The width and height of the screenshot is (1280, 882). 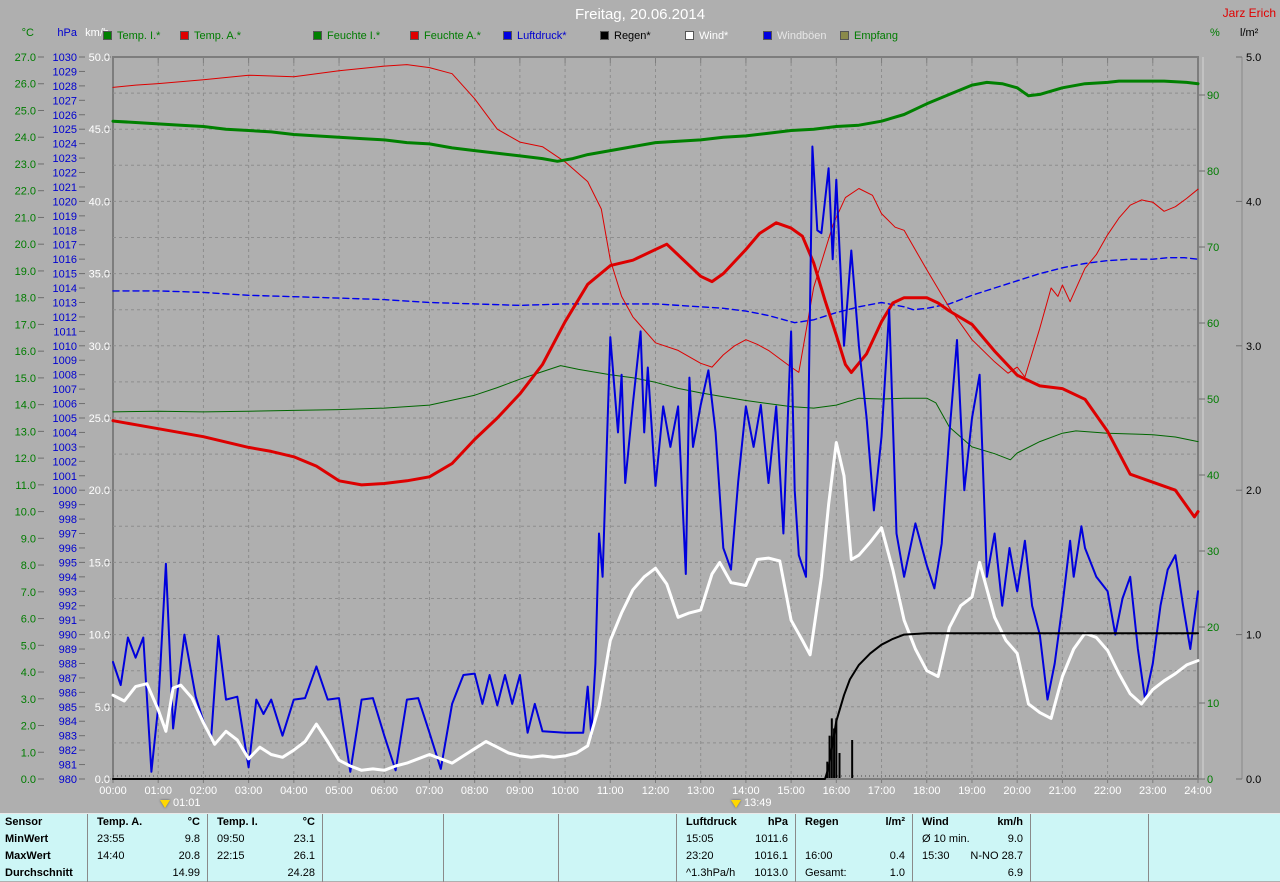 What do you see at coordinates (25, 58) in the screenshot?
I see `svg-text: 27.0` at bounding box center [25, 58].